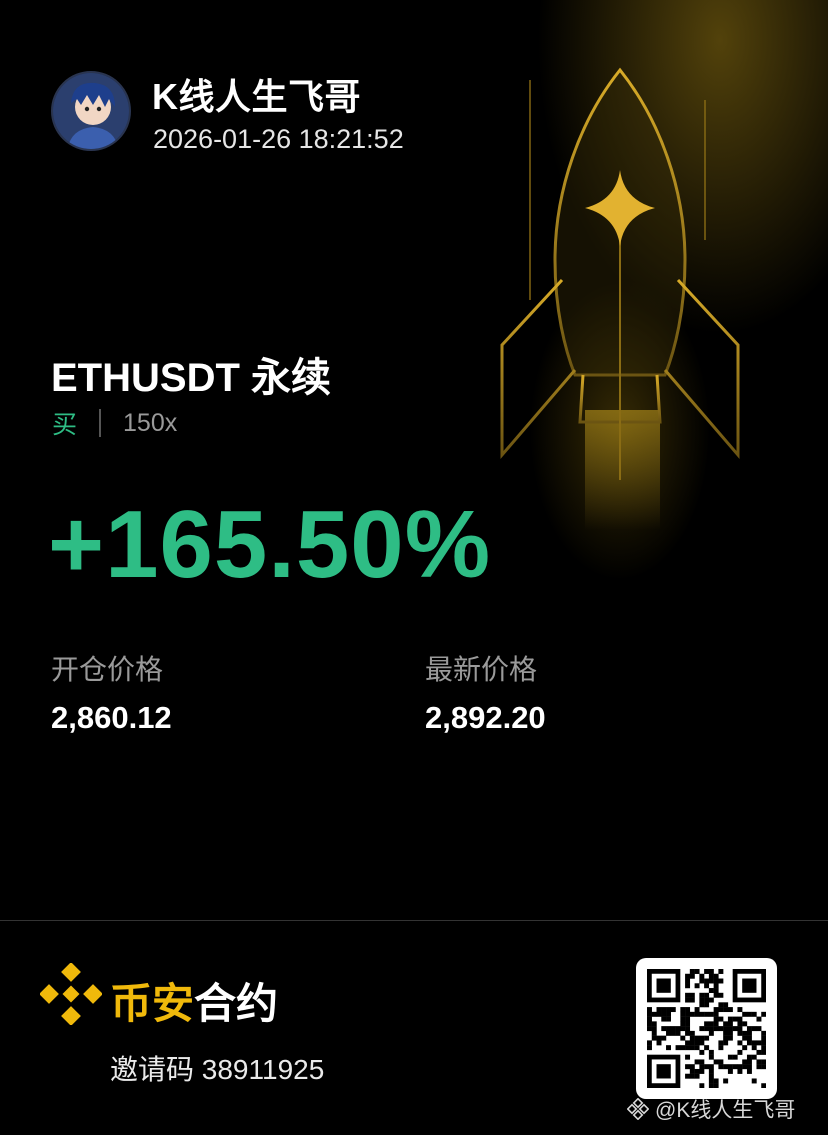 The width and height of the screenshot is (828, 1135). I want to click on pnl-percent: +165.50%, so click(270, 544).